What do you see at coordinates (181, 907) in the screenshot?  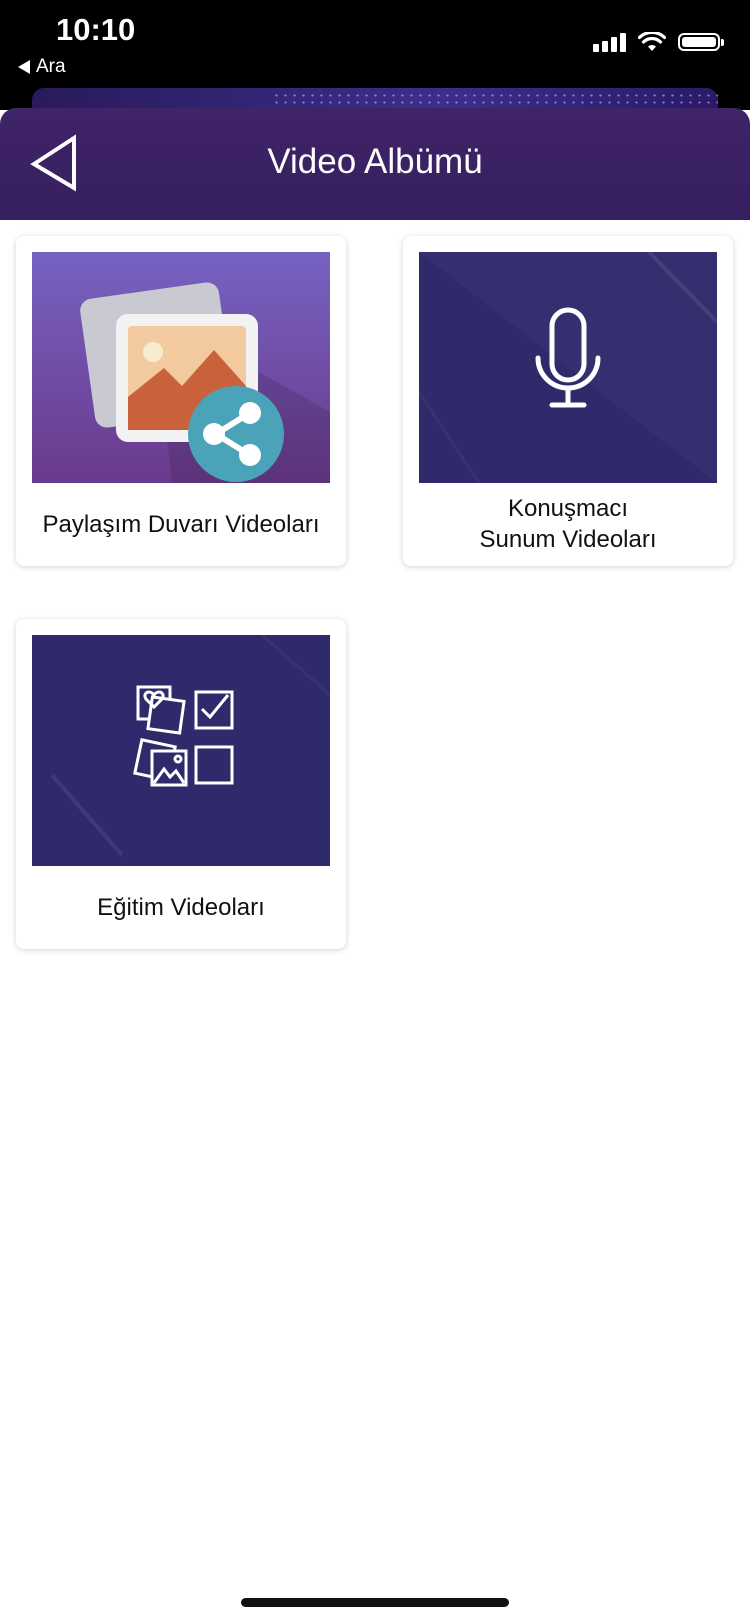 I see `card-label: Eğitim Videoları` at bounding box center [181, 907].